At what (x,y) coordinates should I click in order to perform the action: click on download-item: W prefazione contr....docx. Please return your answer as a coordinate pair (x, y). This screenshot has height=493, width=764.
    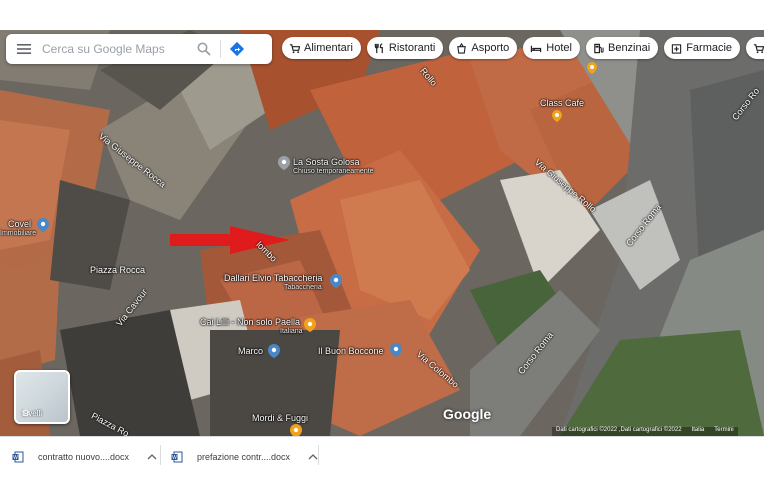
    Looking at the image, I should click on (244, 457).